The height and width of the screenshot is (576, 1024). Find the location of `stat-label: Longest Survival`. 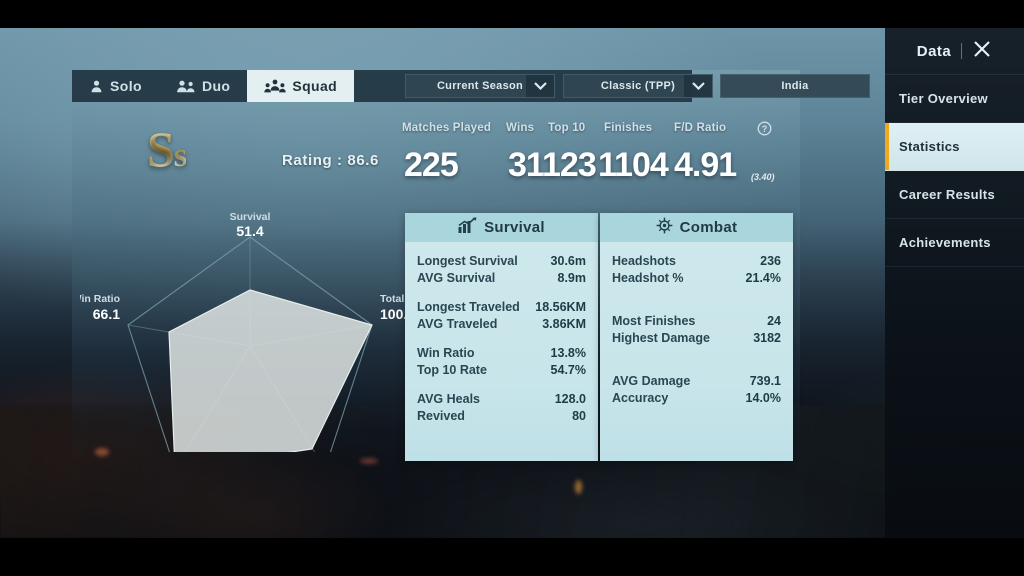

stat-label: Longest Survival is located at coordinates (467, 261).